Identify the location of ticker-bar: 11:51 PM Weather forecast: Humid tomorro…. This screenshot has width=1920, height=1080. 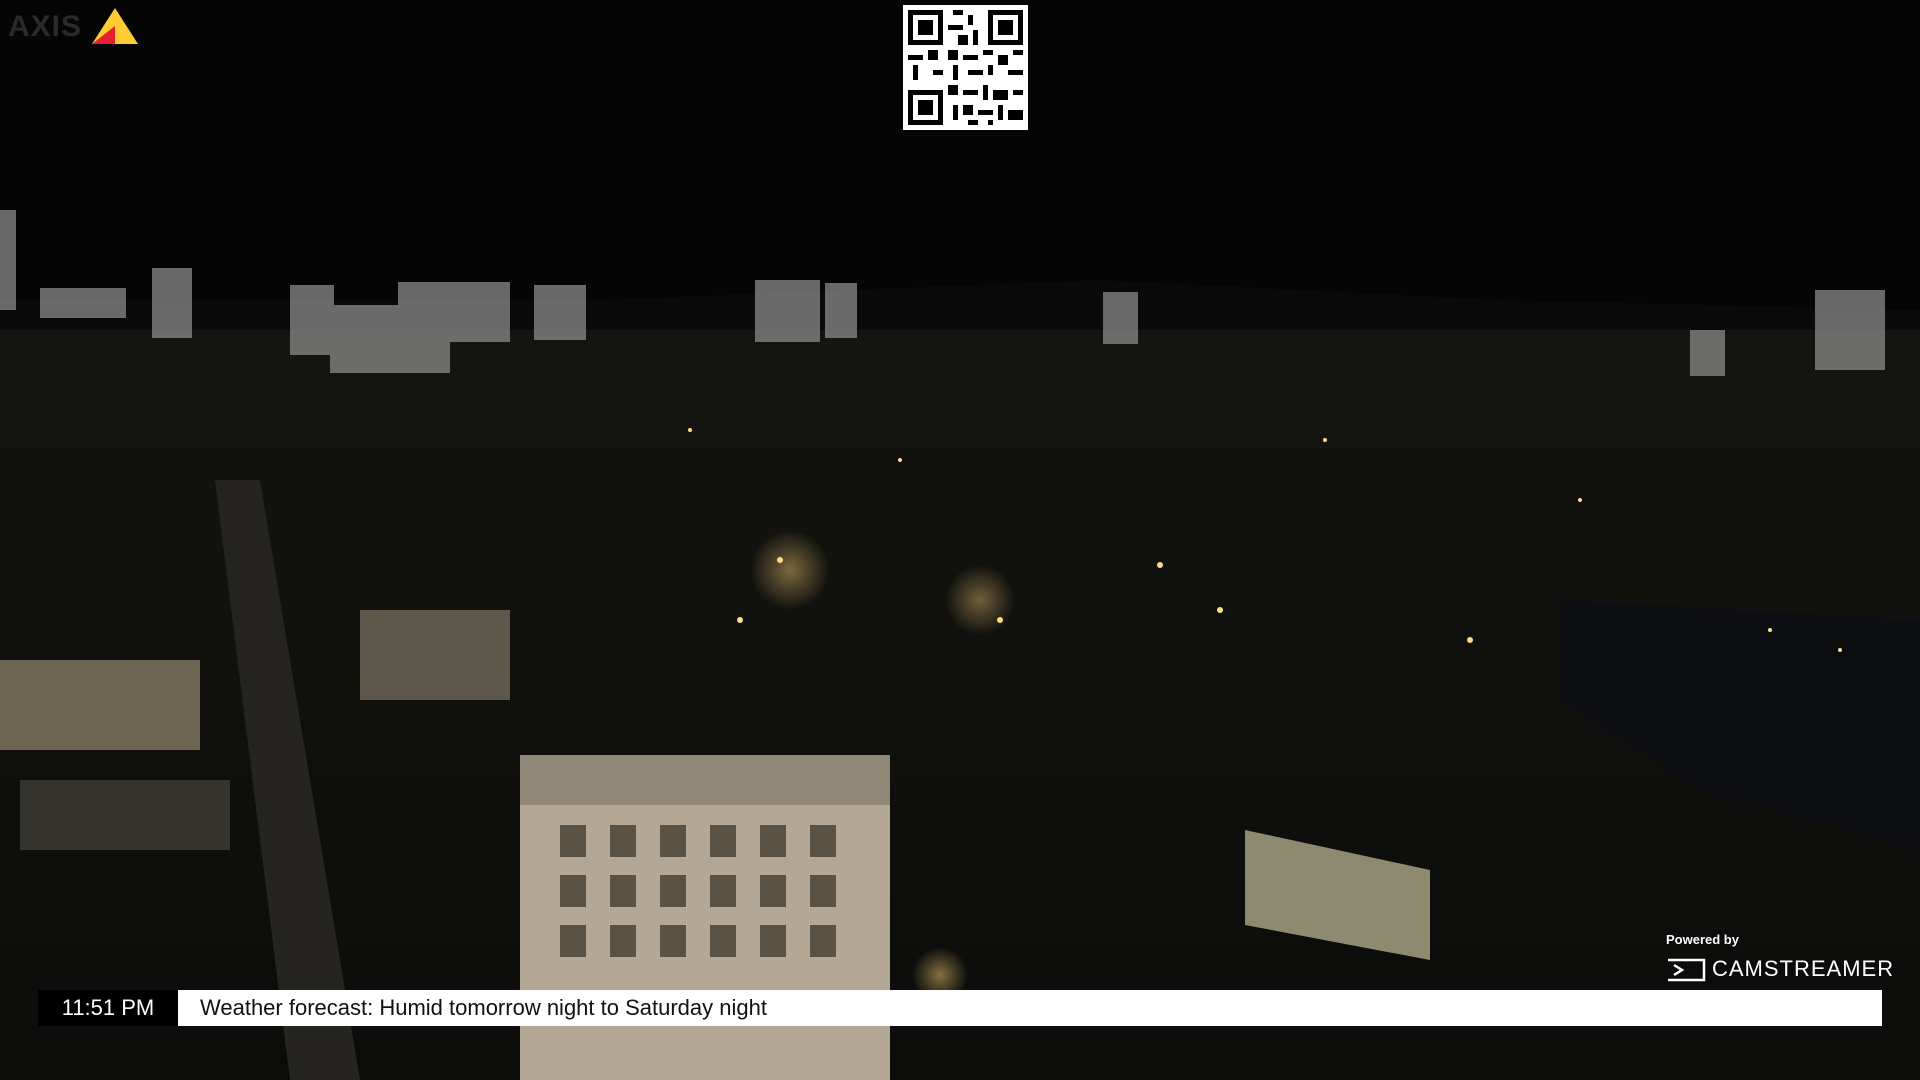
(960, 1008).